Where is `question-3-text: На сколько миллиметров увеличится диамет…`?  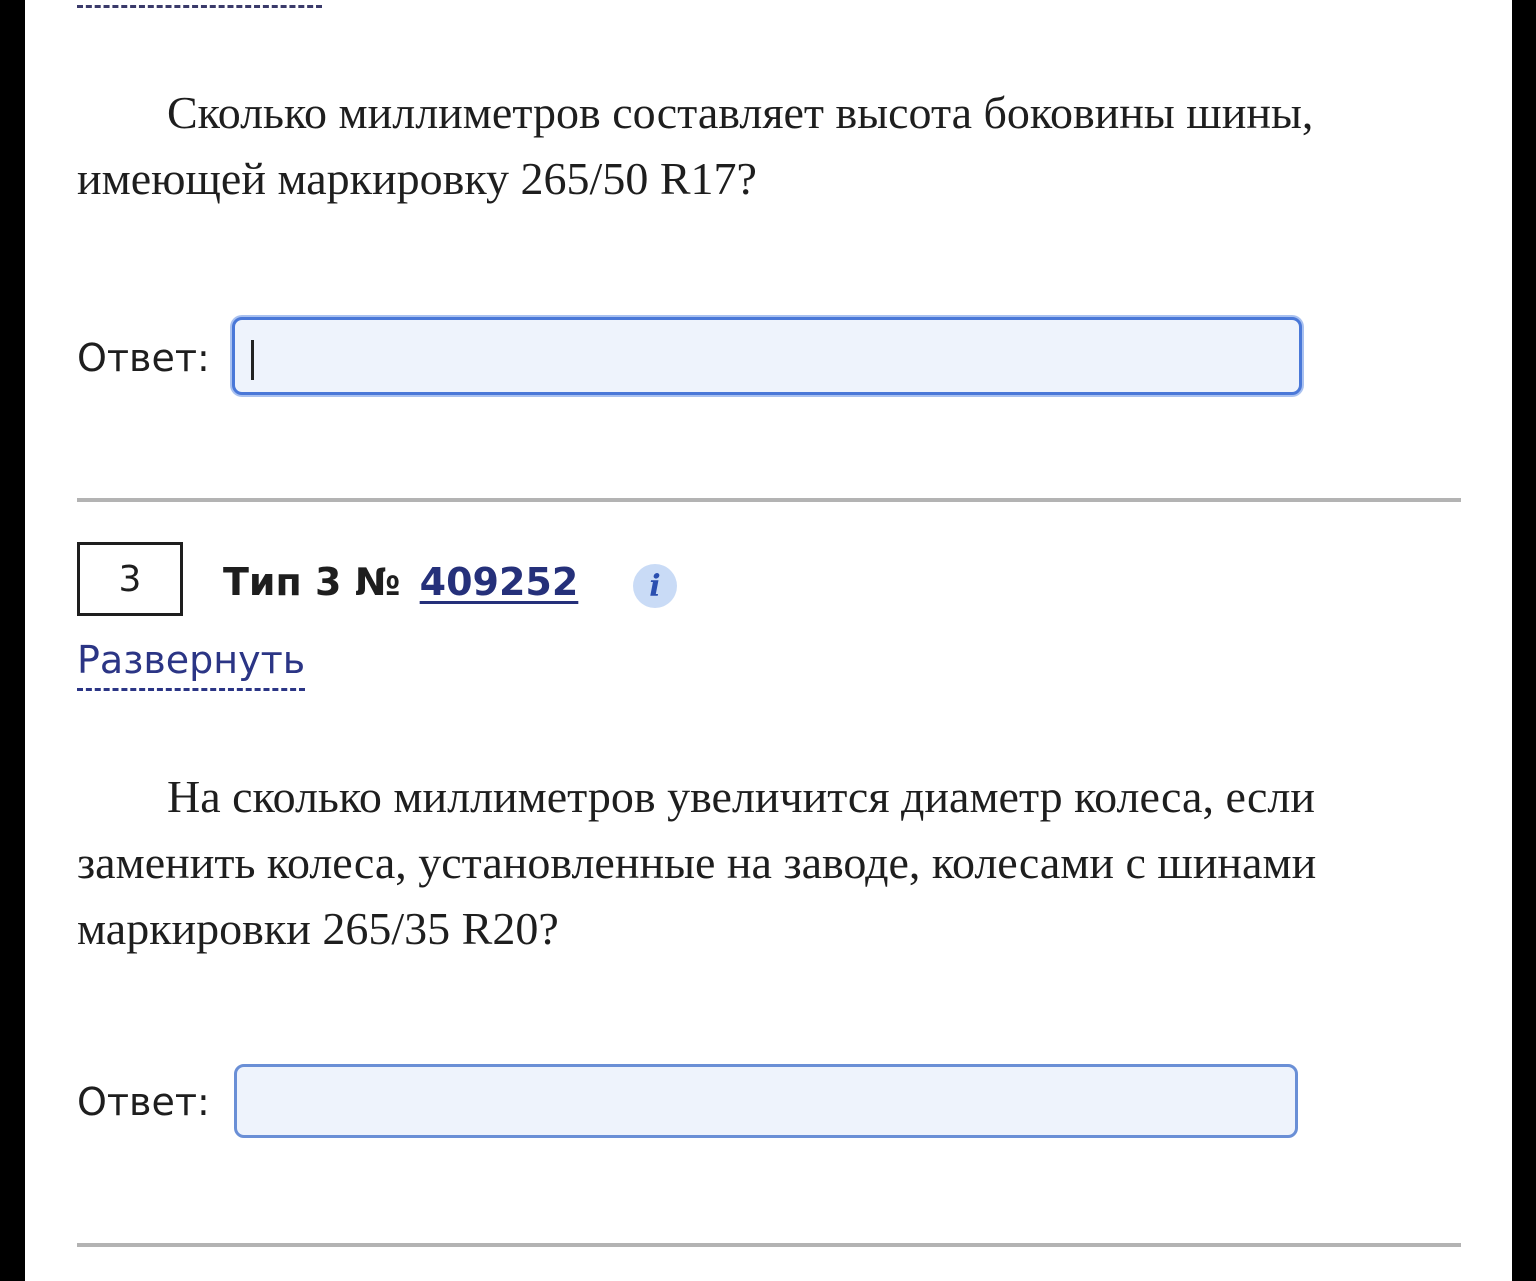
question-3-text: На сколько миллиметров увеличится диамет… is located at coordinates (767, 863).